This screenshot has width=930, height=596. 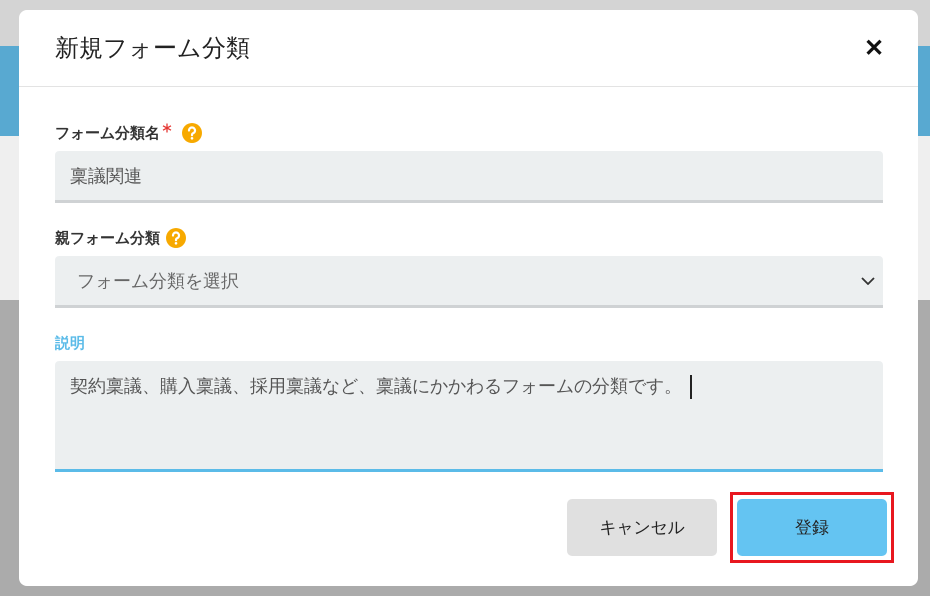 What do you see at coordinates (812, 527) in the screenshot?
I see `register-button: 登録` at bounding box center [812, 527].